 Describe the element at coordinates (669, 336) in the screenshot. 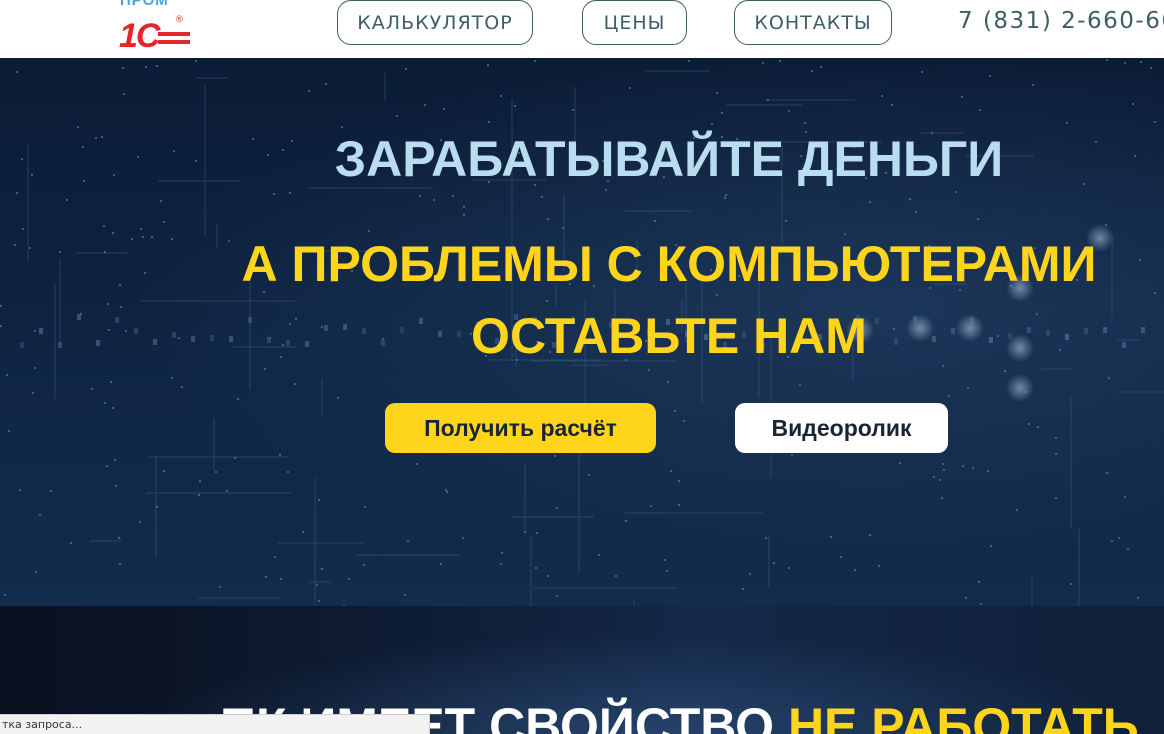

I see `hero-subtitle-line-2: ОСТАВЬТЕ НАМ` at that location.